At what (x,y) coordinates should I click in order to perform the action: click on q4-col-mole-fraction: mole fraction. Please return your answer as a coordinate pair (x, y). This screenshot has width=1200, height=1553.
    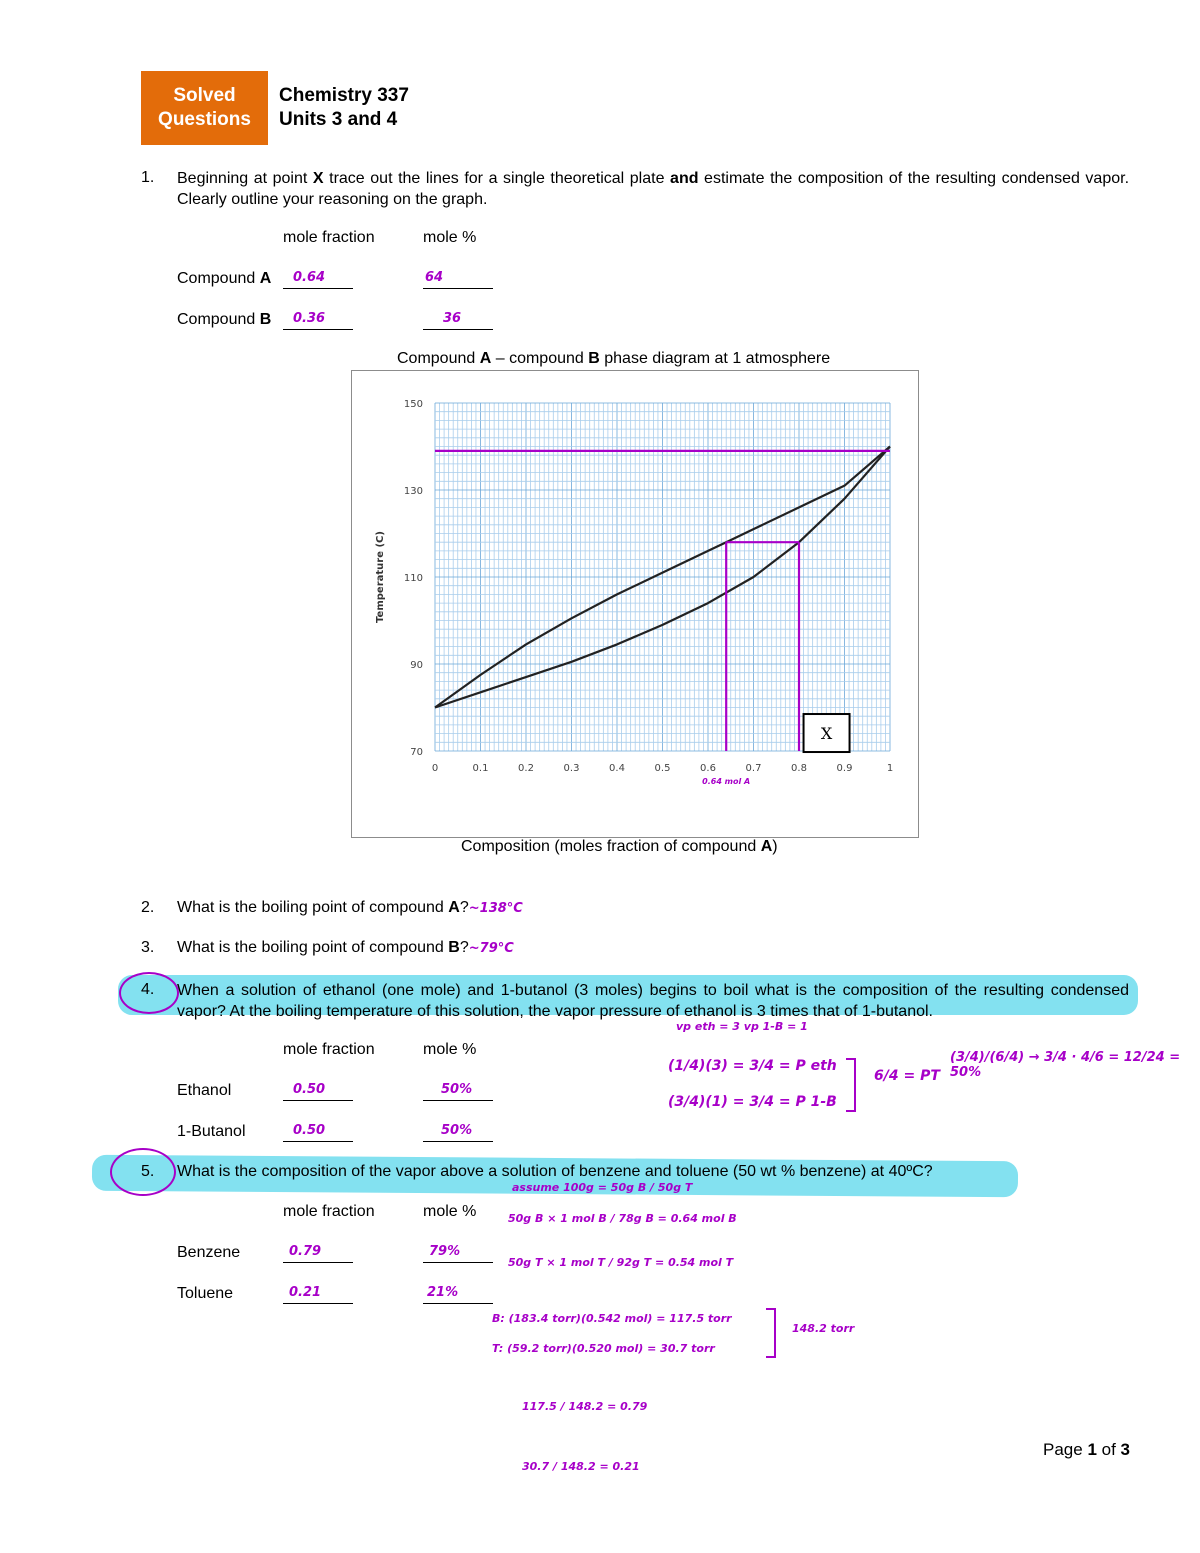
    Looking at the image, I should click on (329, 1049).